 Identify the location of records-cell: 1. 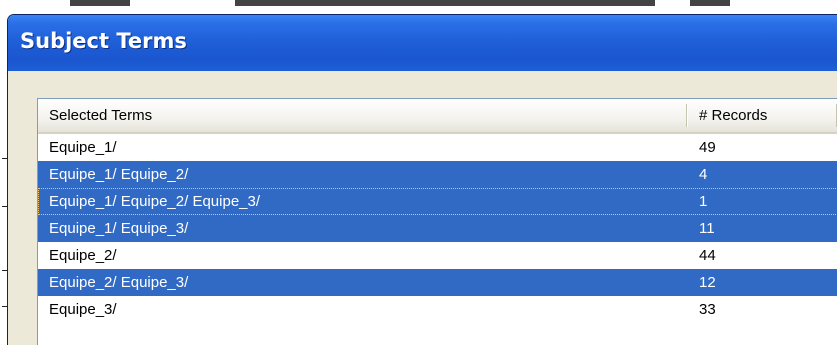
(703, 201).